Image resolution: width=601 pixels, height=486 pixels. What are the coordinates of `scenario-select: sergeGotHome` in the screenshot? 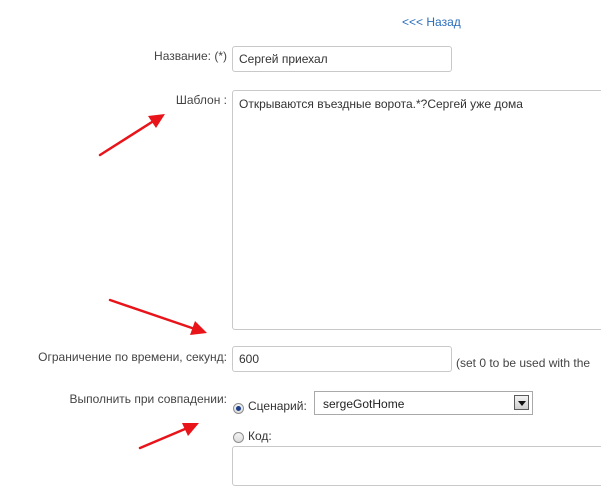 It's located at (423, 403).